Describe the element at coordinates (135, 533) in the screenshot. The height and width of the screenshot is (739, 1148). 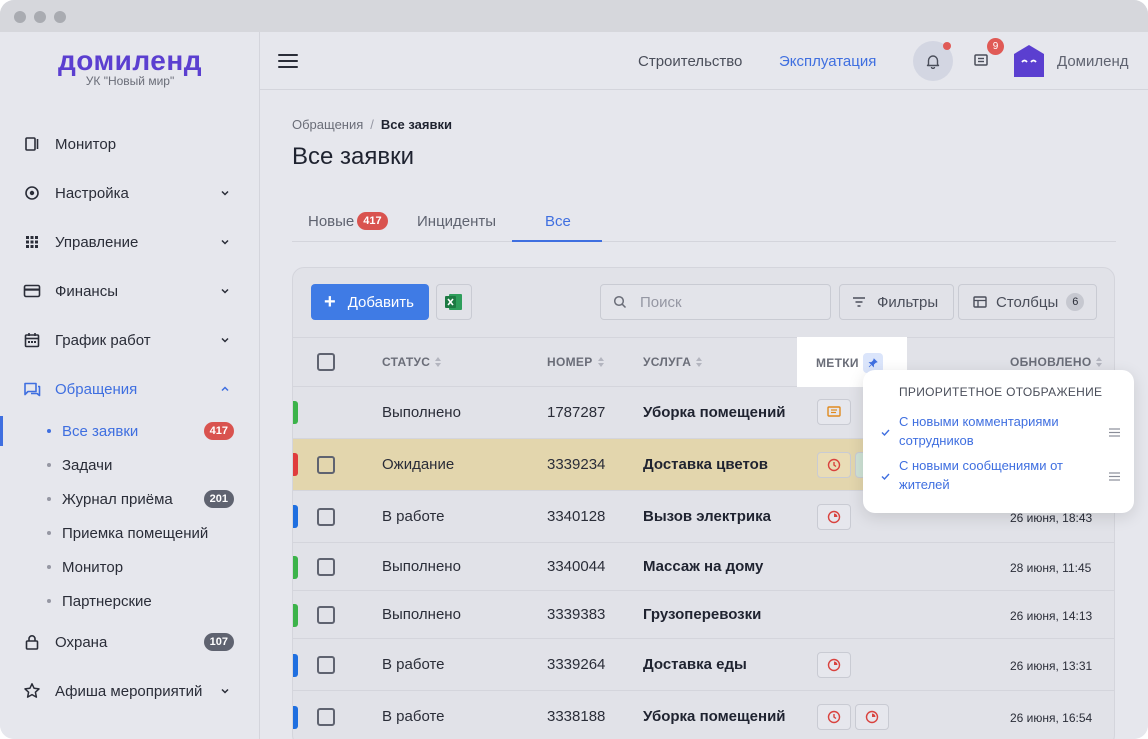
I see `sidebar-sub-label: Приемка помещений` at that location.